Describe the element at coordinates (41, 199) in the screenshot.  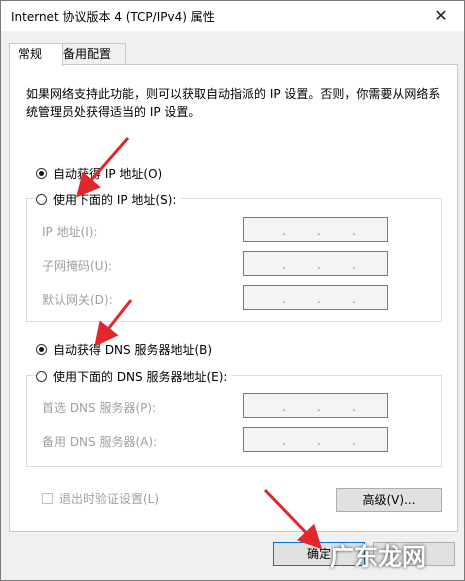
I see `manual-ip-radio` at that location.